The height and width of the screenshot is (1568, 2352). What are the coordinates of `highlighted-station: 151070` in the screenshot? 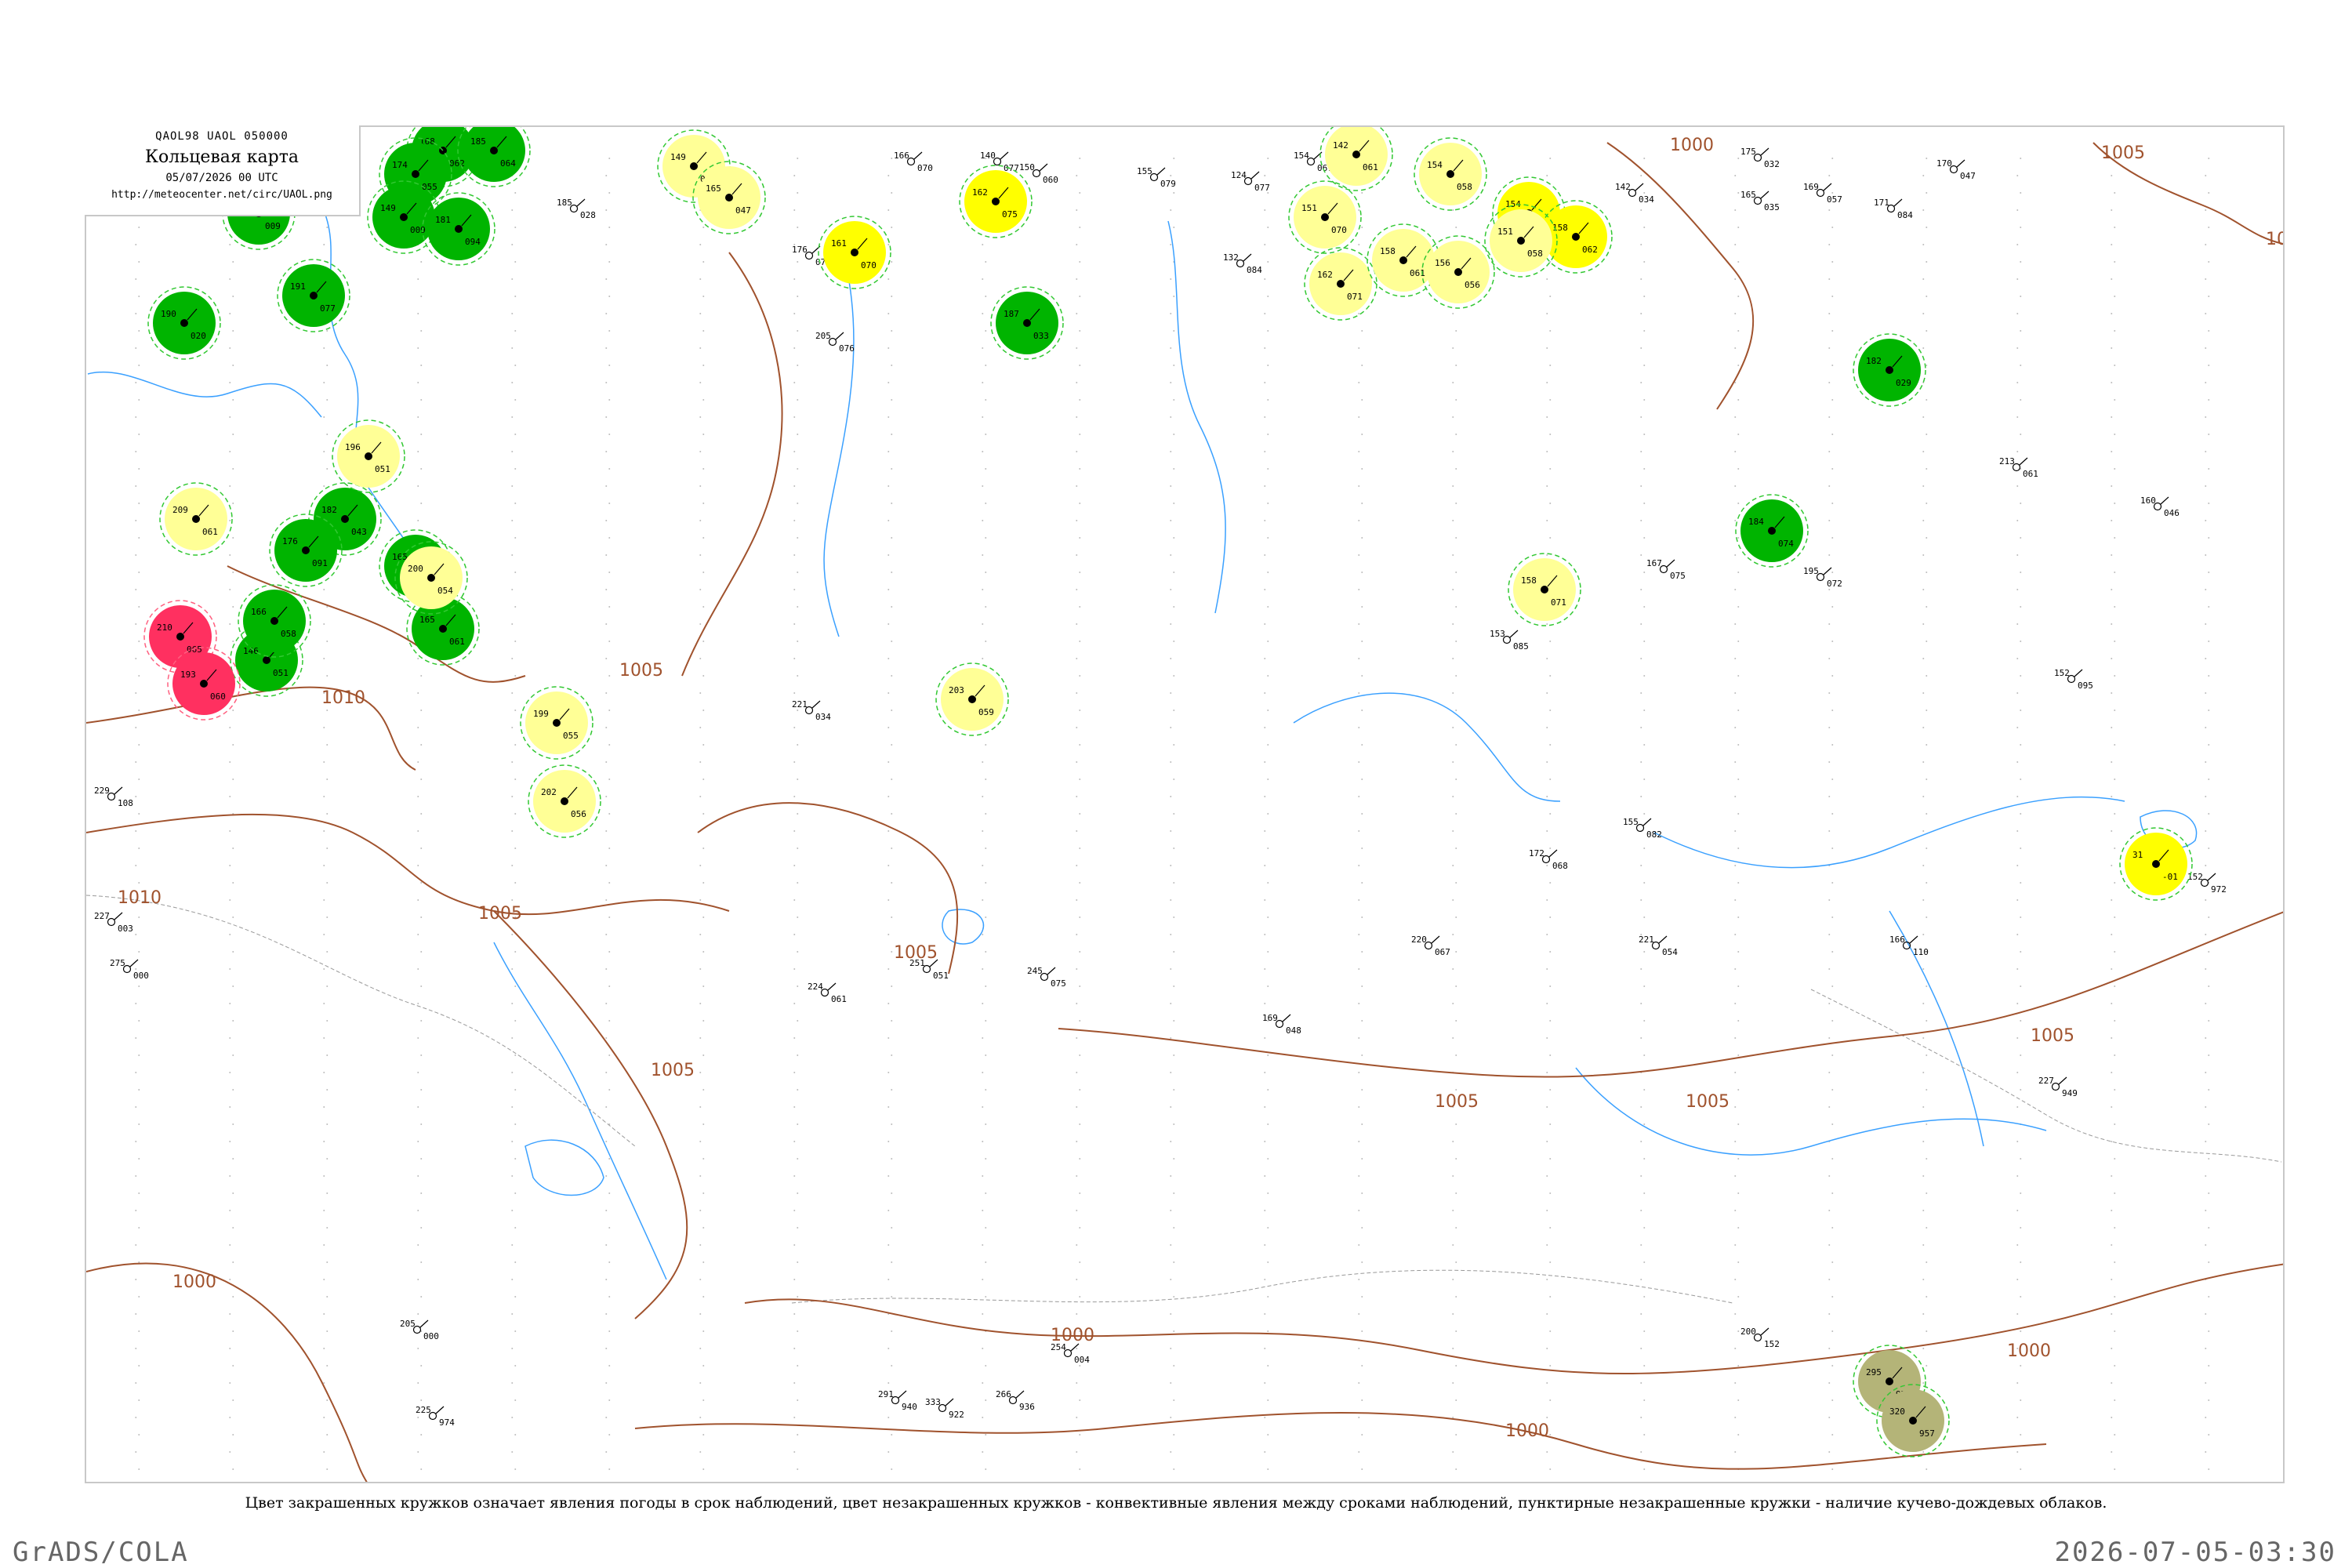 It's located at (1325, 217).